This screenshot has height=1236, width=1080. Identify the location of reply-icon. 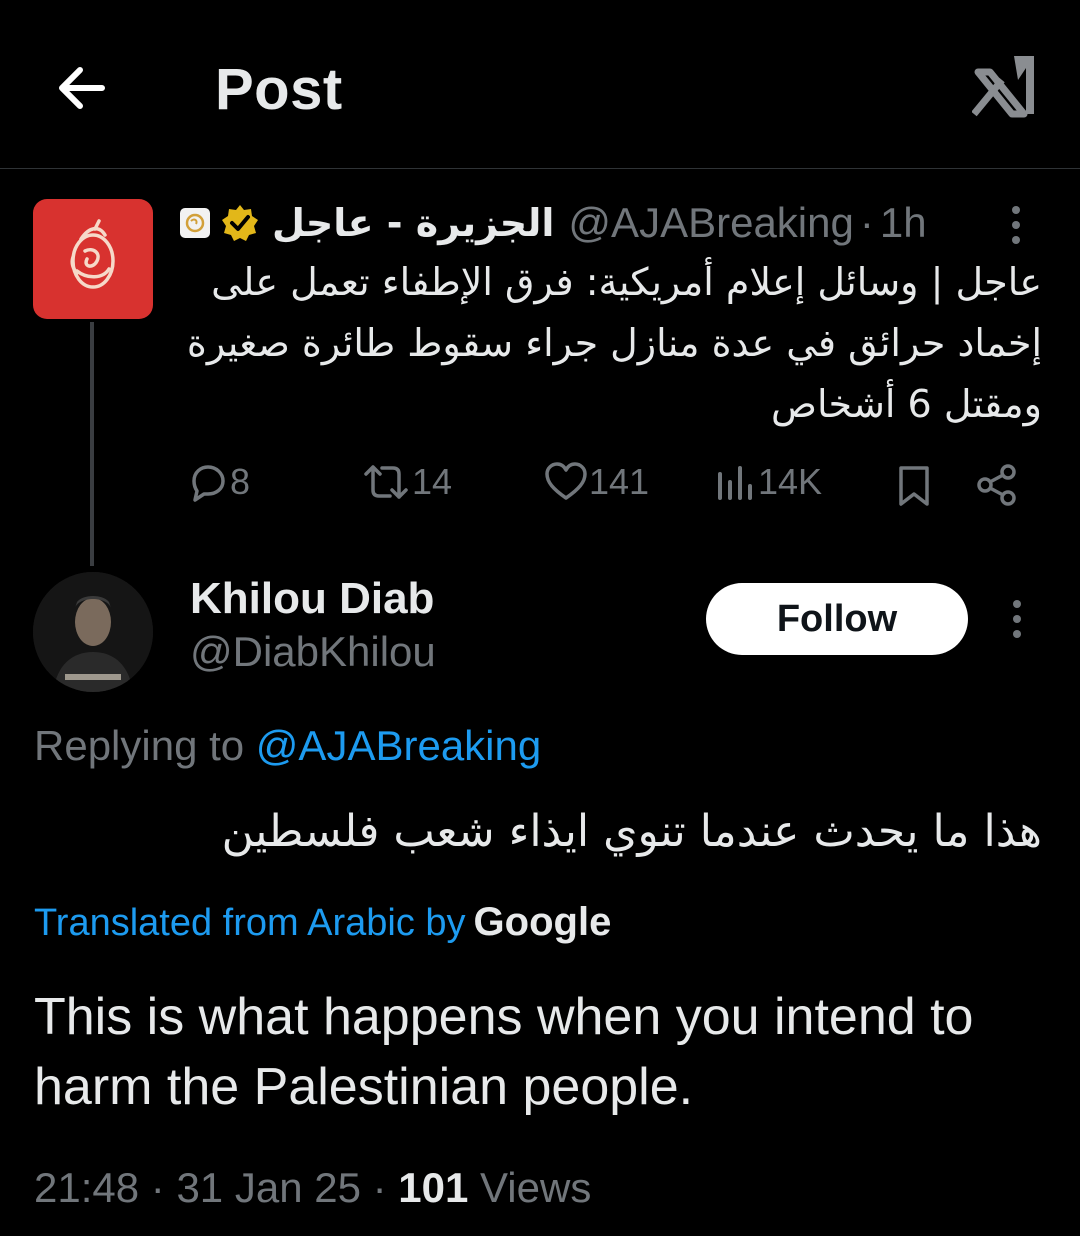
(208, 483).